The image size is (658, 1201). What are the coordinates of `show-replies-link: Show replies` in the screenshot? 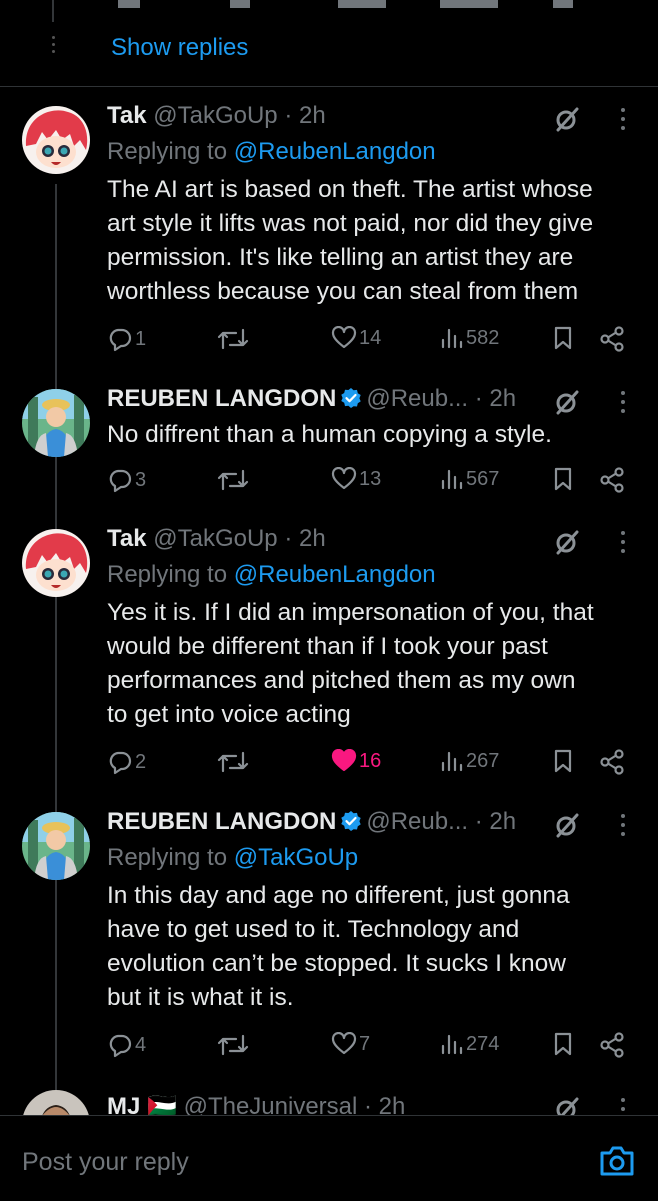 It's located at (179, 48).